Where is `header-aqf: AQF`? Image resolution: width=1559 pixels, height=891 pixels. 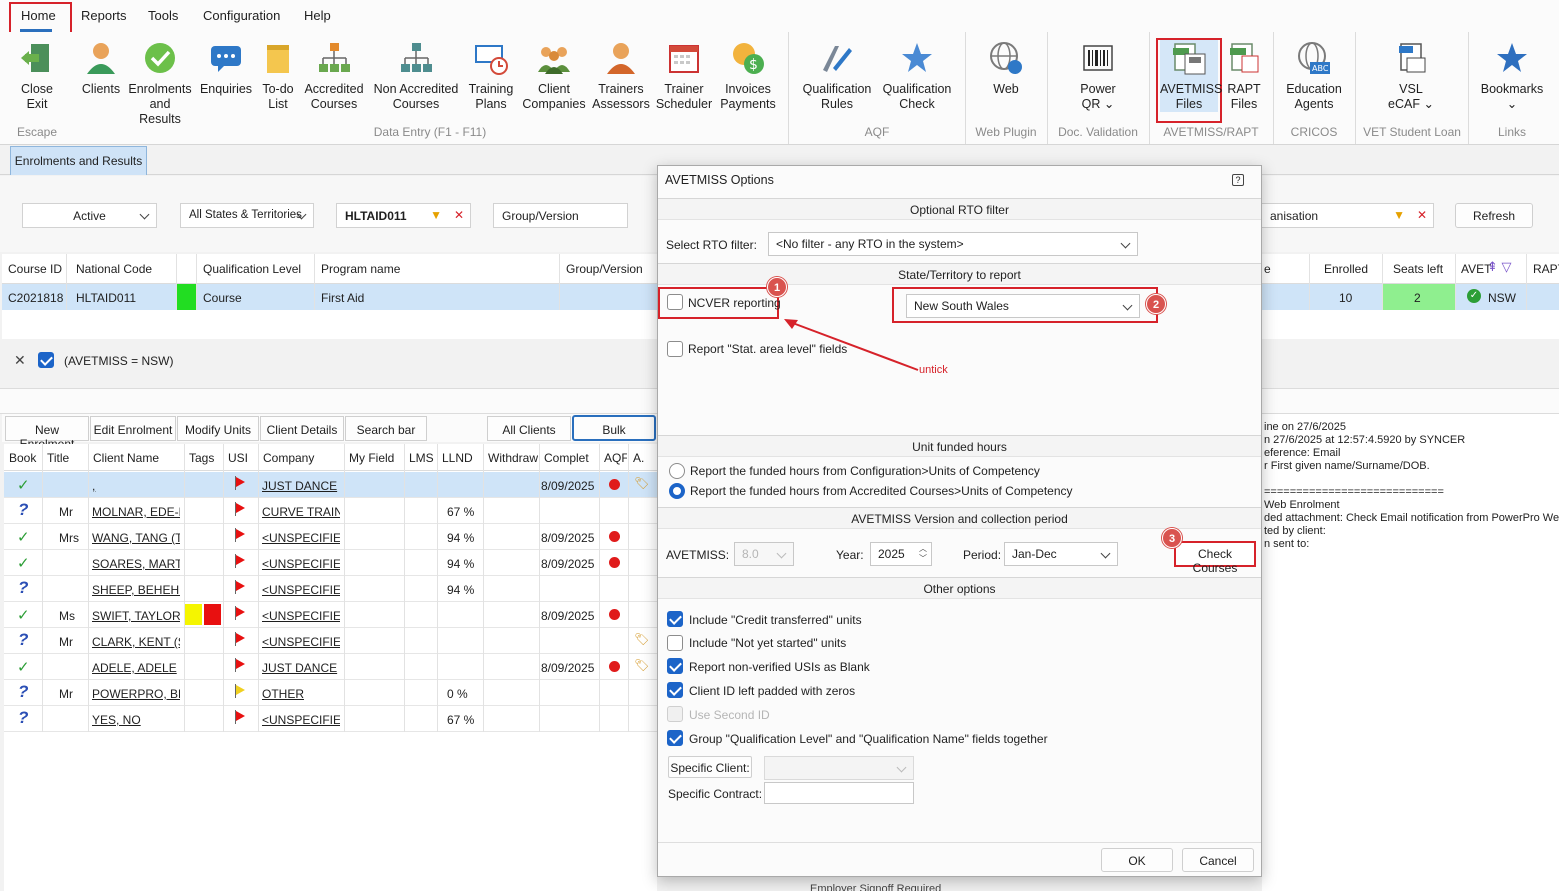 header-aqf: AQF is located at coordinates (615, 458).